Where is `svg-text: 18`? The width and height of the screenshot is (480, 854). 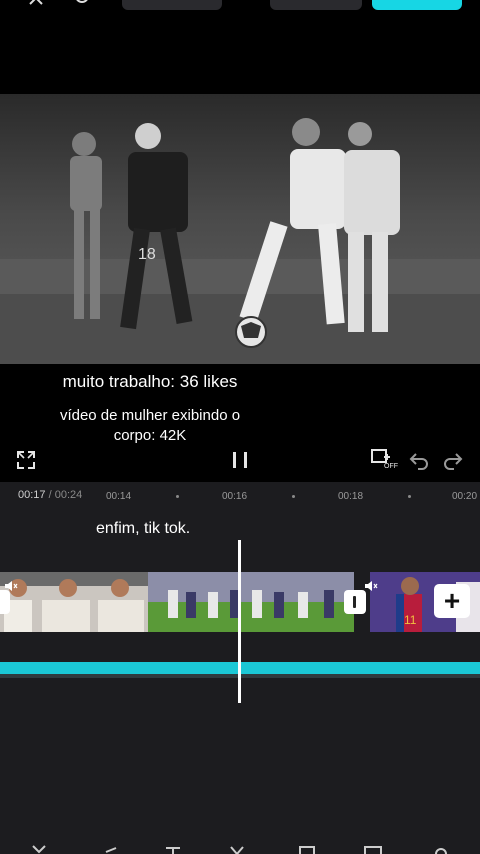
svg-text: 18 is located at coordinates (147, 254).